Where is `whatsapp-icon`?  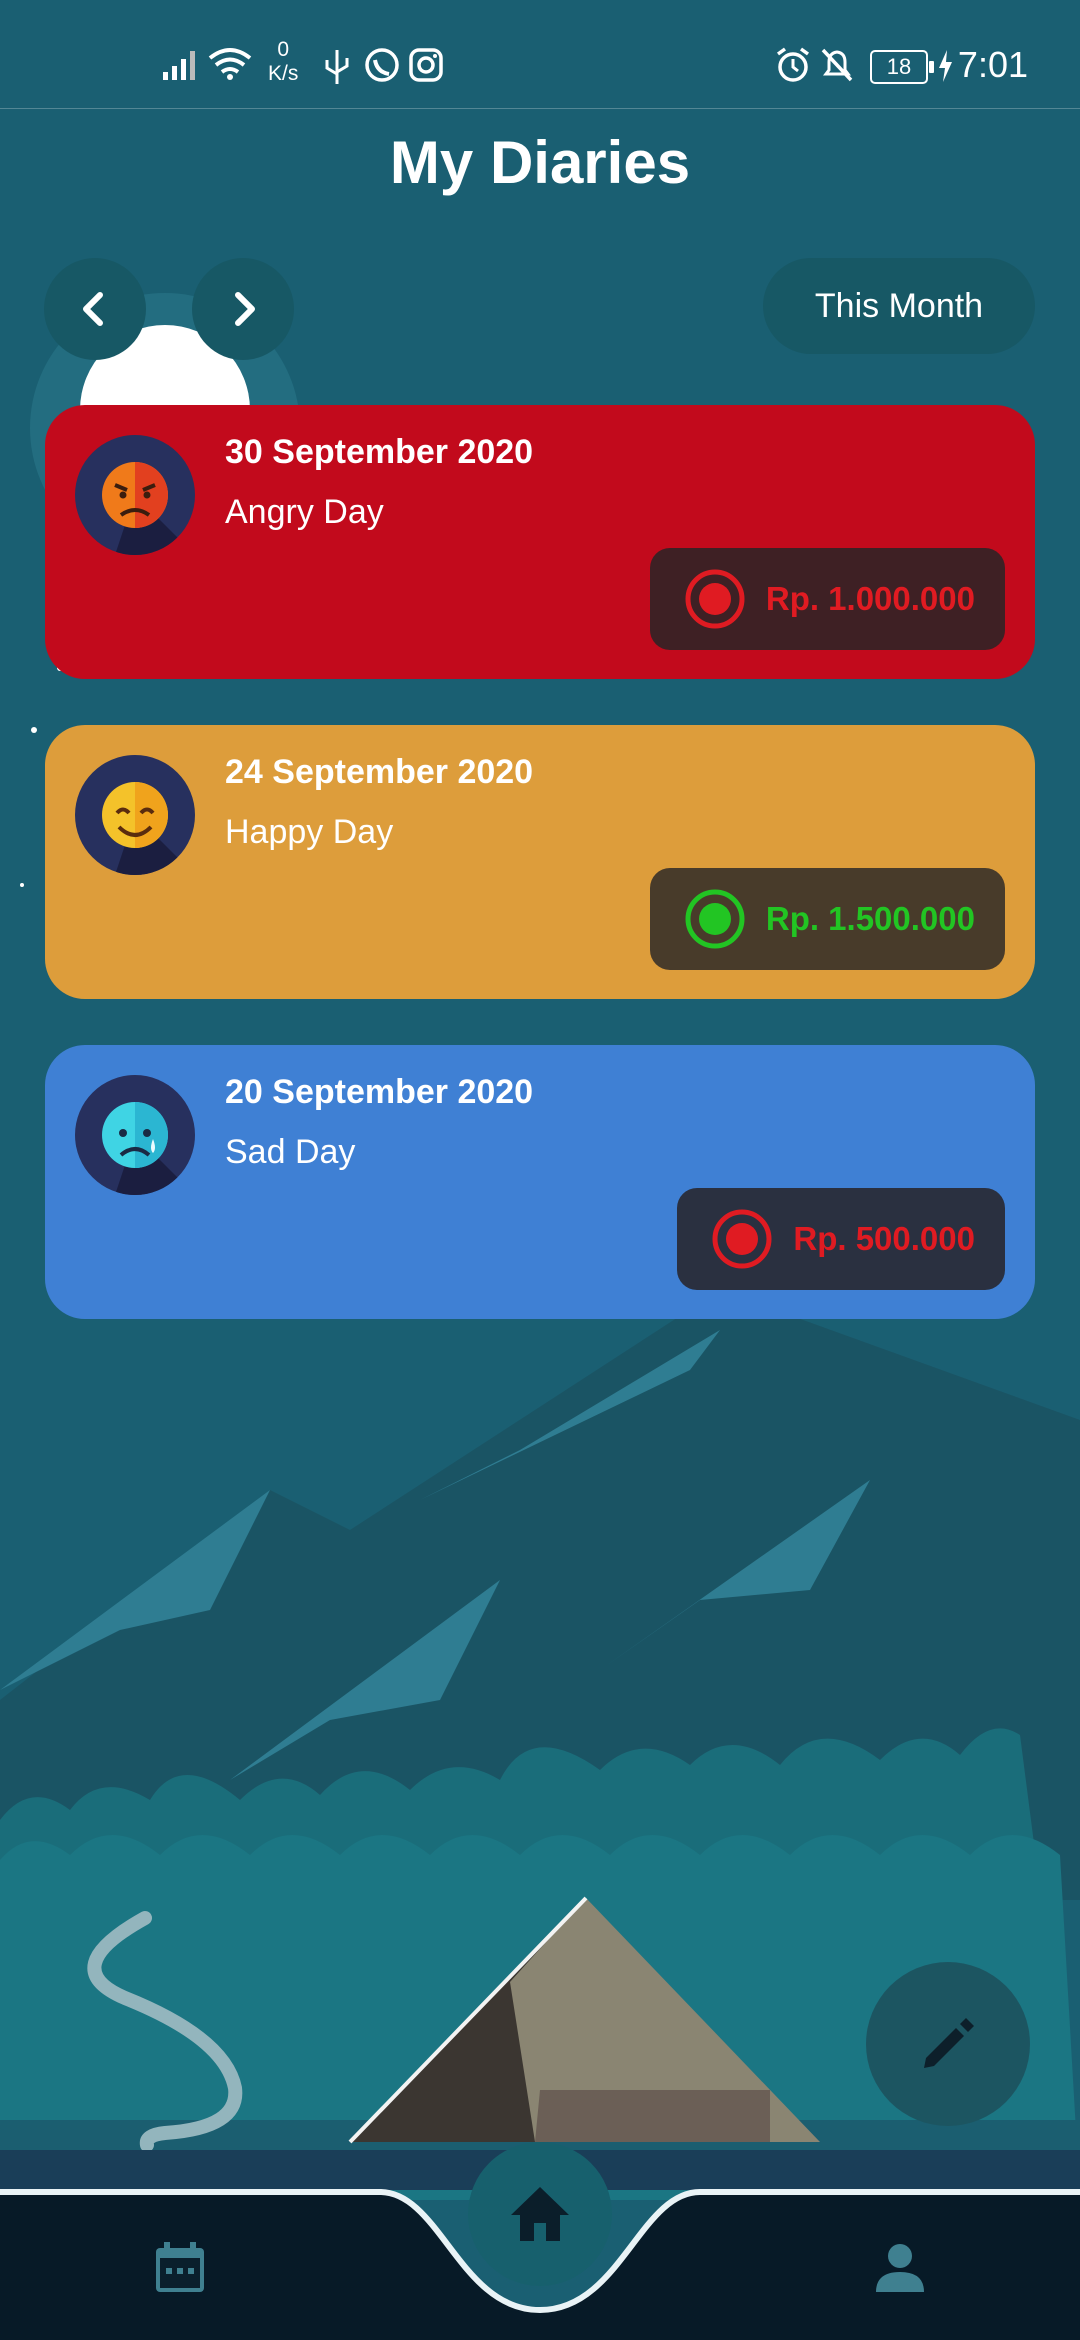
whatsapp-icon is located at coordinates (382, 65).